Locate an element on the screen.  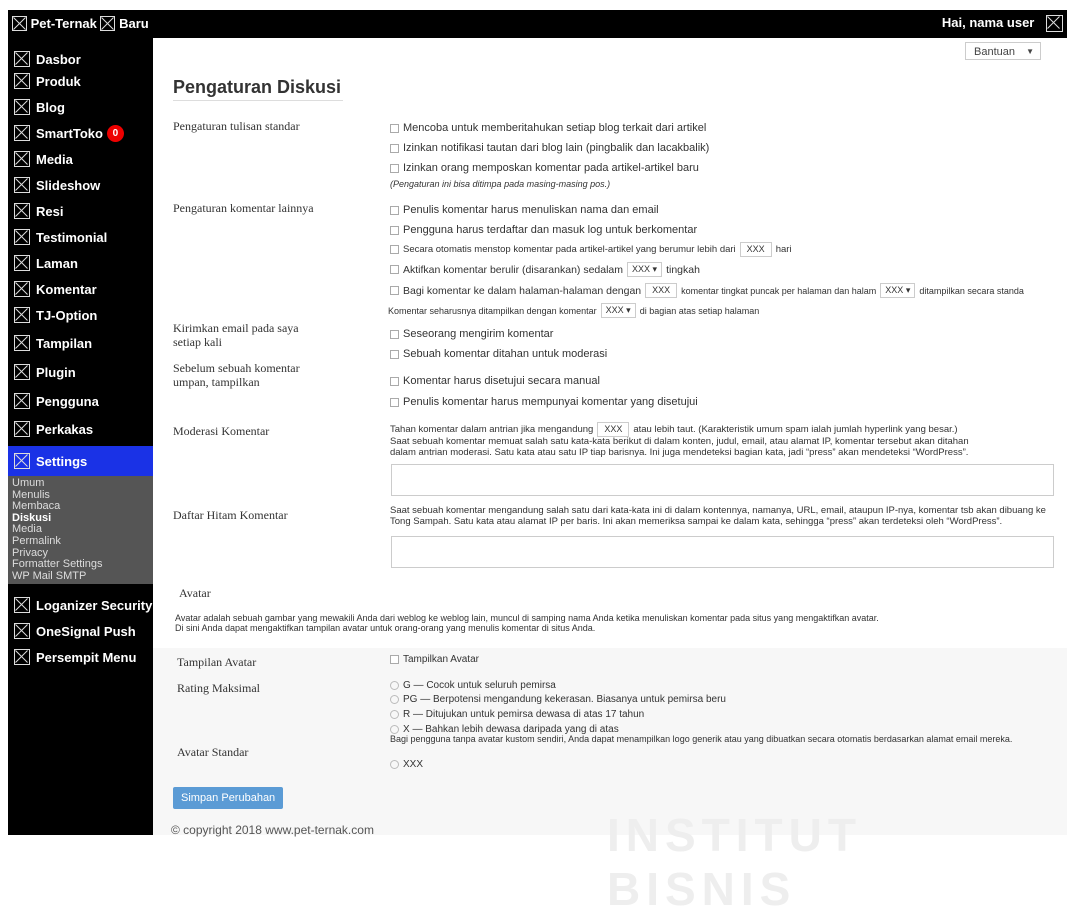
sidebar-item-blog: Blog is located at coordinates (80, 107).